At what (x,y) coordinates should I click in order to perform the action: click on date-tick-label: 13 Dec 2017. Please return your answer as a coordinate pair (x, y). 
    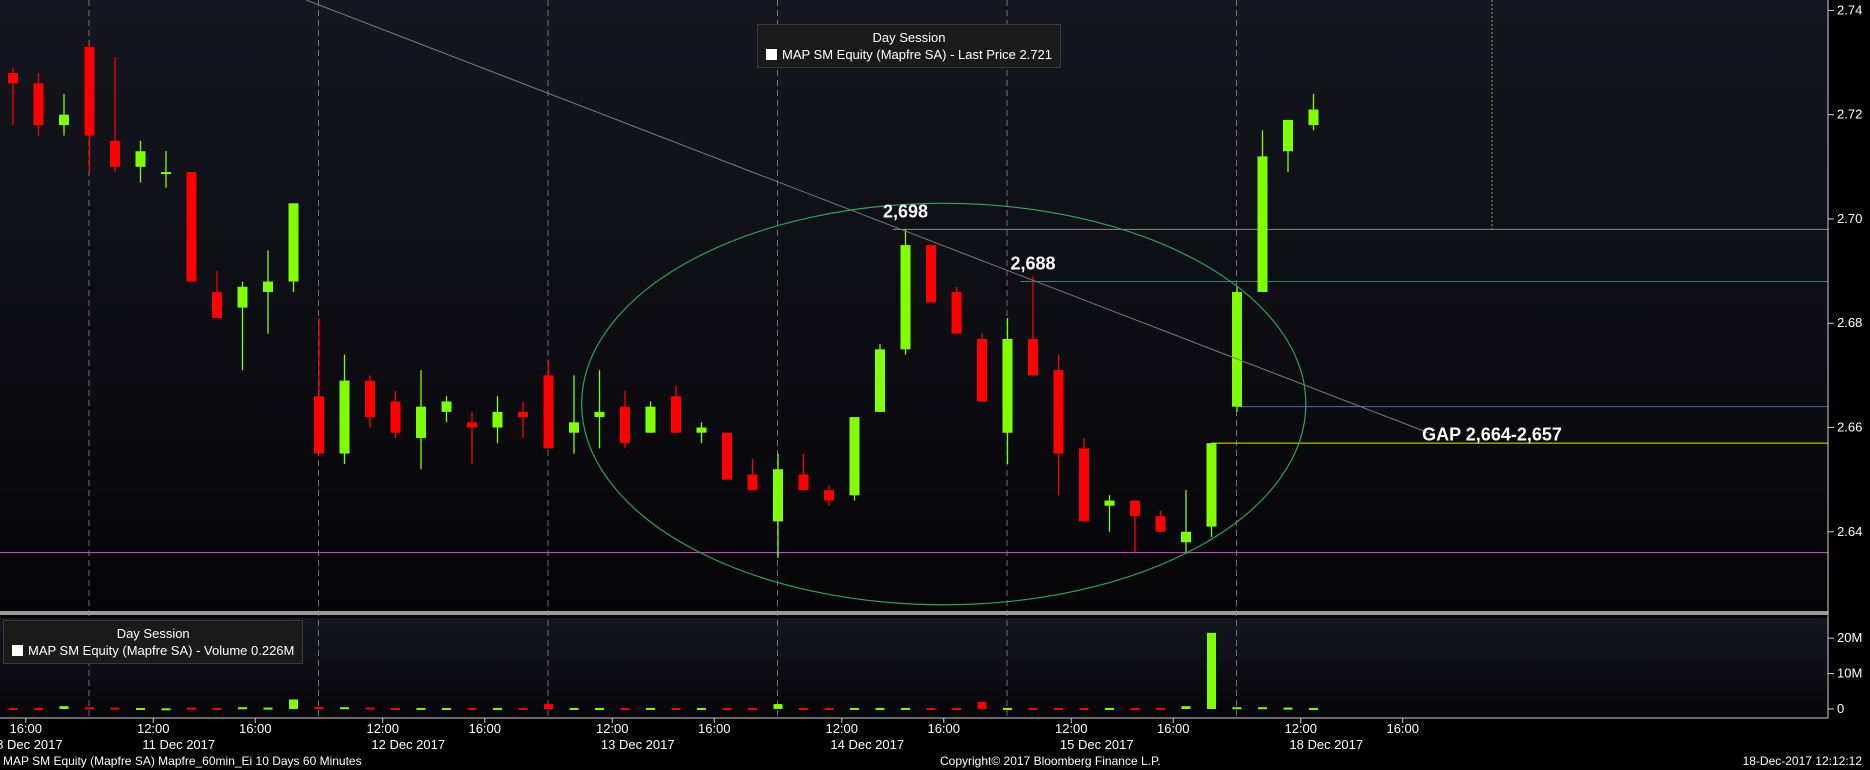
    Looking at the image, I should click on (638, 744).